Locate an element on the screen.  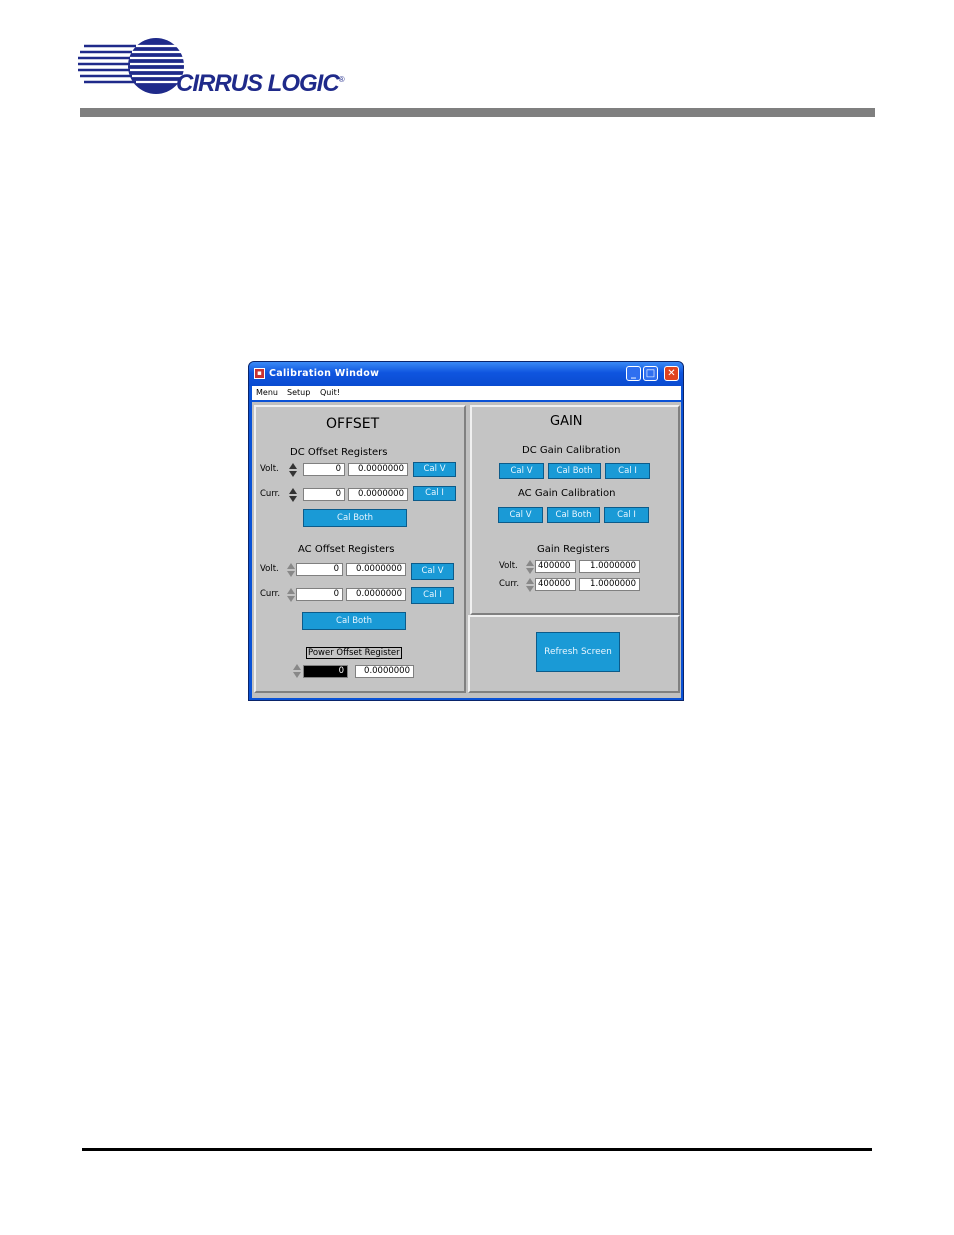
maximize-button: □ is located at coordinates (650, 373).